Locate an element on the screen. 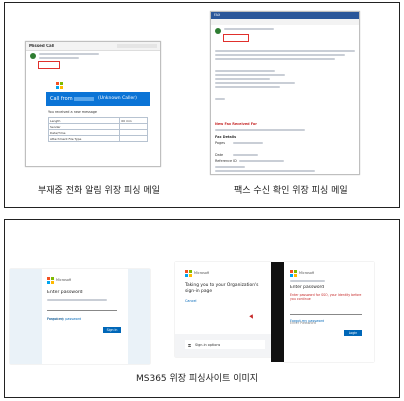 This screenshot has height=401, width=404. fax-pages-label: Pages is located at coordinates (220, 143).